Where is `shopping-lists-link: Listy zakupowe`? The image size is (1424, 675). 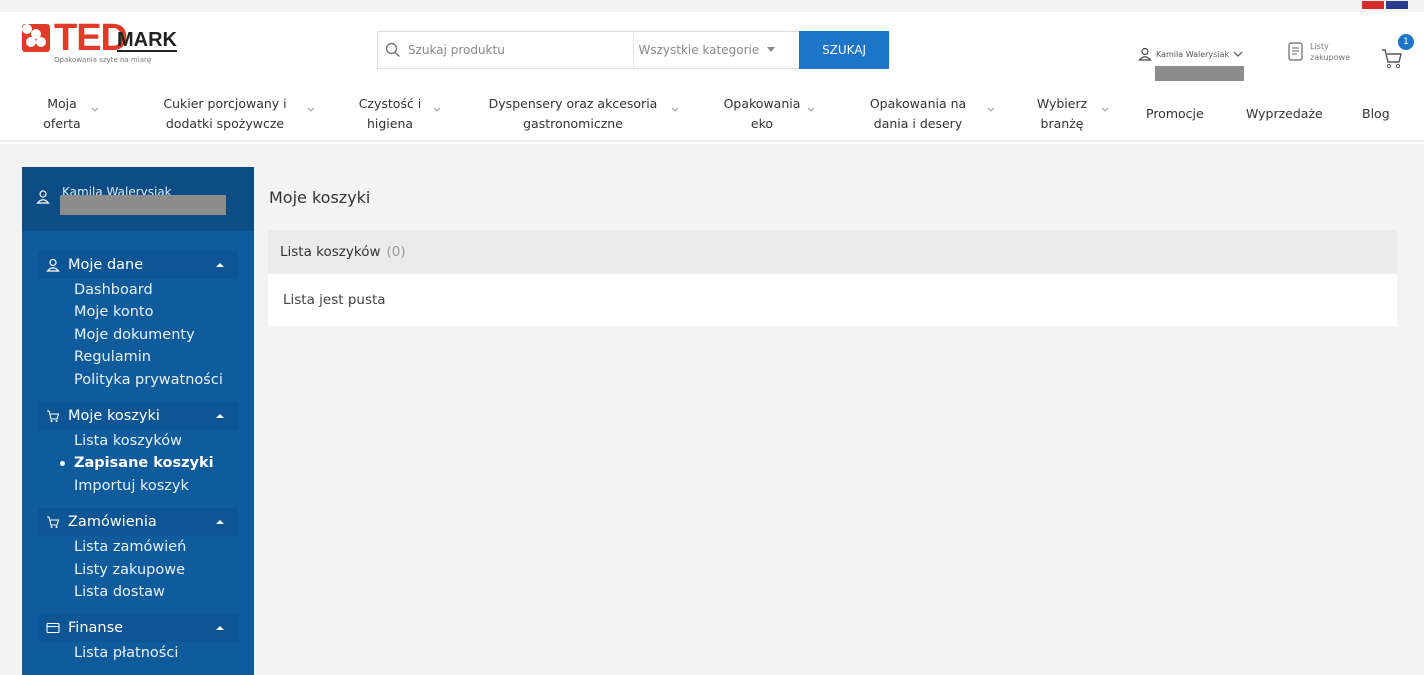 shopping-lists-link: Listy zakupowe is located at coordinates (1321, 52).